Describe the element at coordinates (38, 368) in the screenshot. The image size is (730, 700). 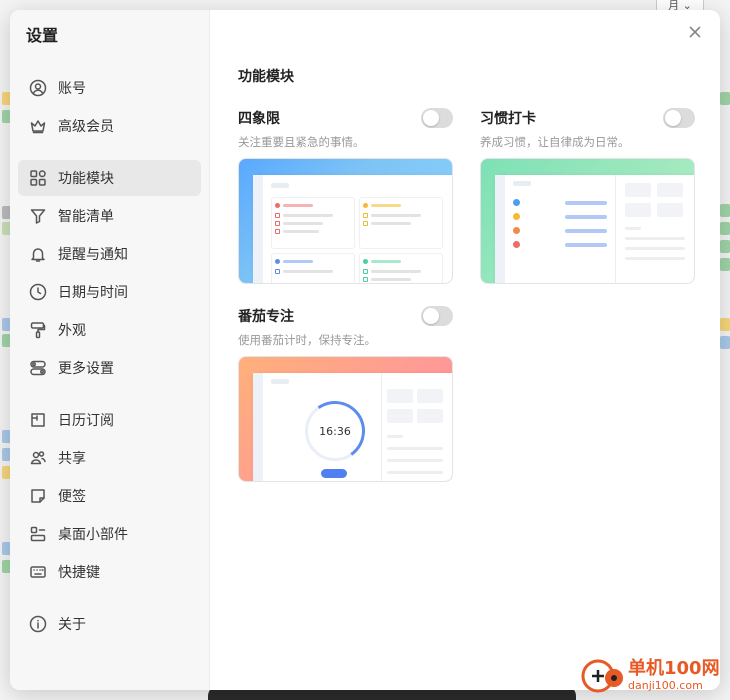
I see `toggle-settings-icon` at that location.